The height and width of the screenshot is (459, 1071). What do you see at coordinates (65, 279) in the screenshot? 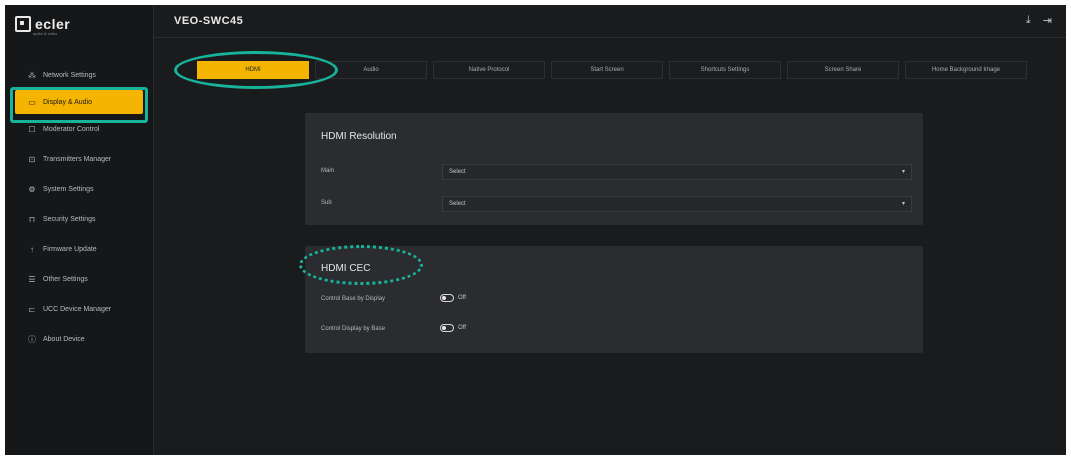
I see `sidebar-item-label: Other Settings` at bounding box center [65, 279].